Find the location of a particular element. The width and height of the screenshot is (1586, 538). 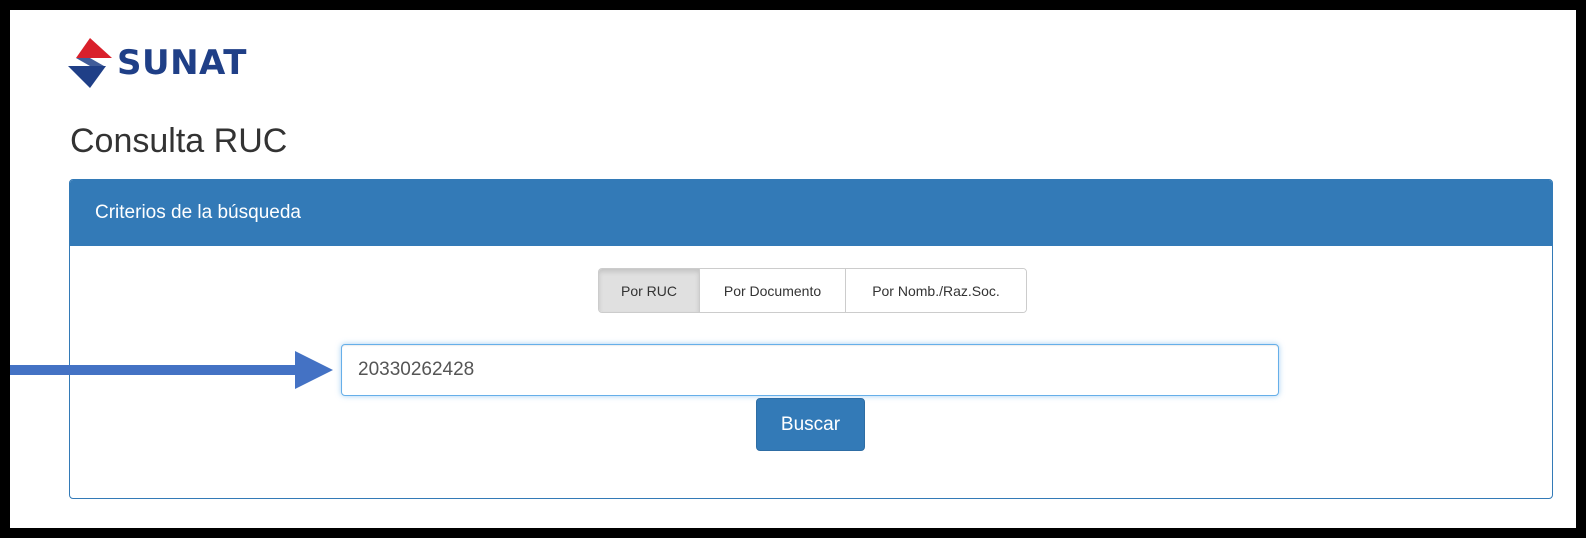

search-mode-tabs: Por RUC Por Documento Por Nomb./Raz.Soc. is located at coordinates (812, 290).